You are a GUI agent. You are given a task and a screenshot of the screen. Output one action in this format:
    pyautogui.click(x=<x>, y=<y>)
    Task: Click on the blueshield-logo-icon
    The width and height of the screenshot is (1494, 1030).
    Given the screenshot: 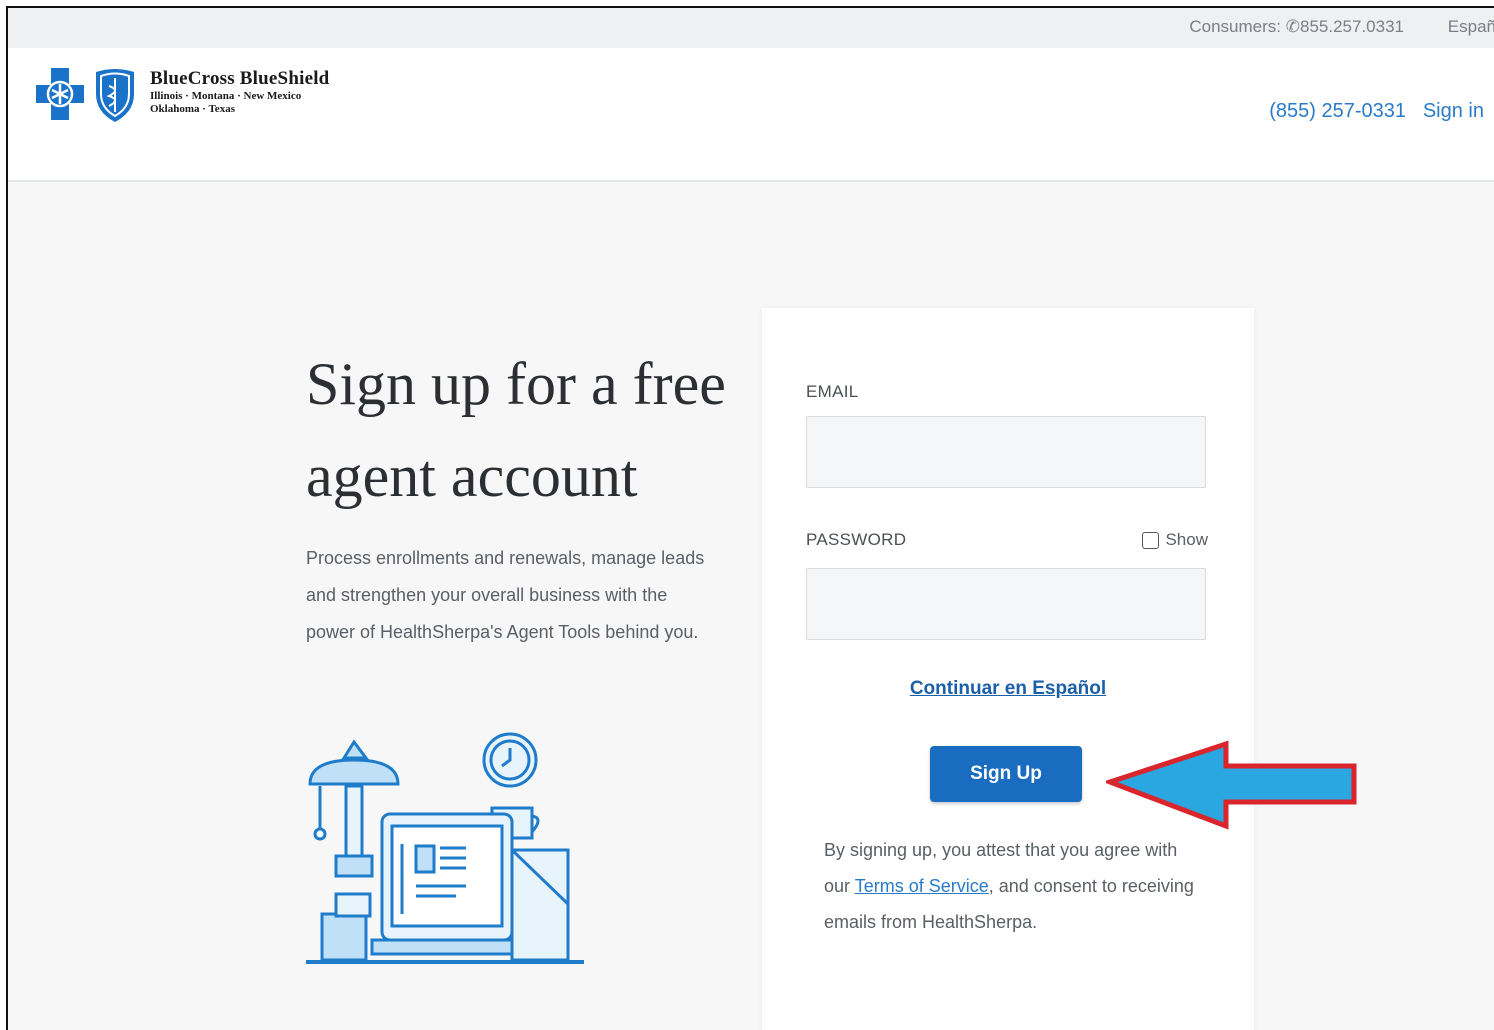 What is the action you would take?
    pyautogui.click(x=115, y=95)
    